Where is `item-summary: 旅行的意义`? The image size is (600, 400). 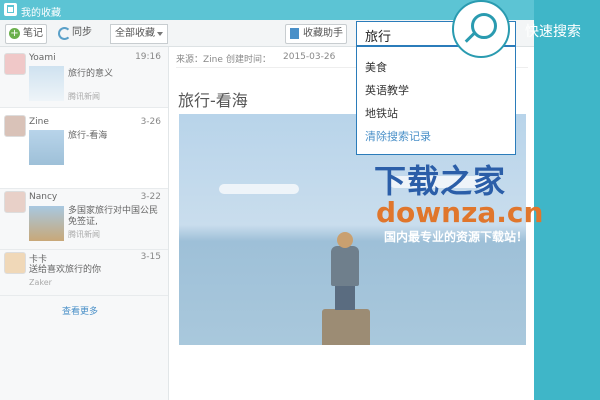
item-summary: 旅行的意义 is located at coordinates (91, 74).